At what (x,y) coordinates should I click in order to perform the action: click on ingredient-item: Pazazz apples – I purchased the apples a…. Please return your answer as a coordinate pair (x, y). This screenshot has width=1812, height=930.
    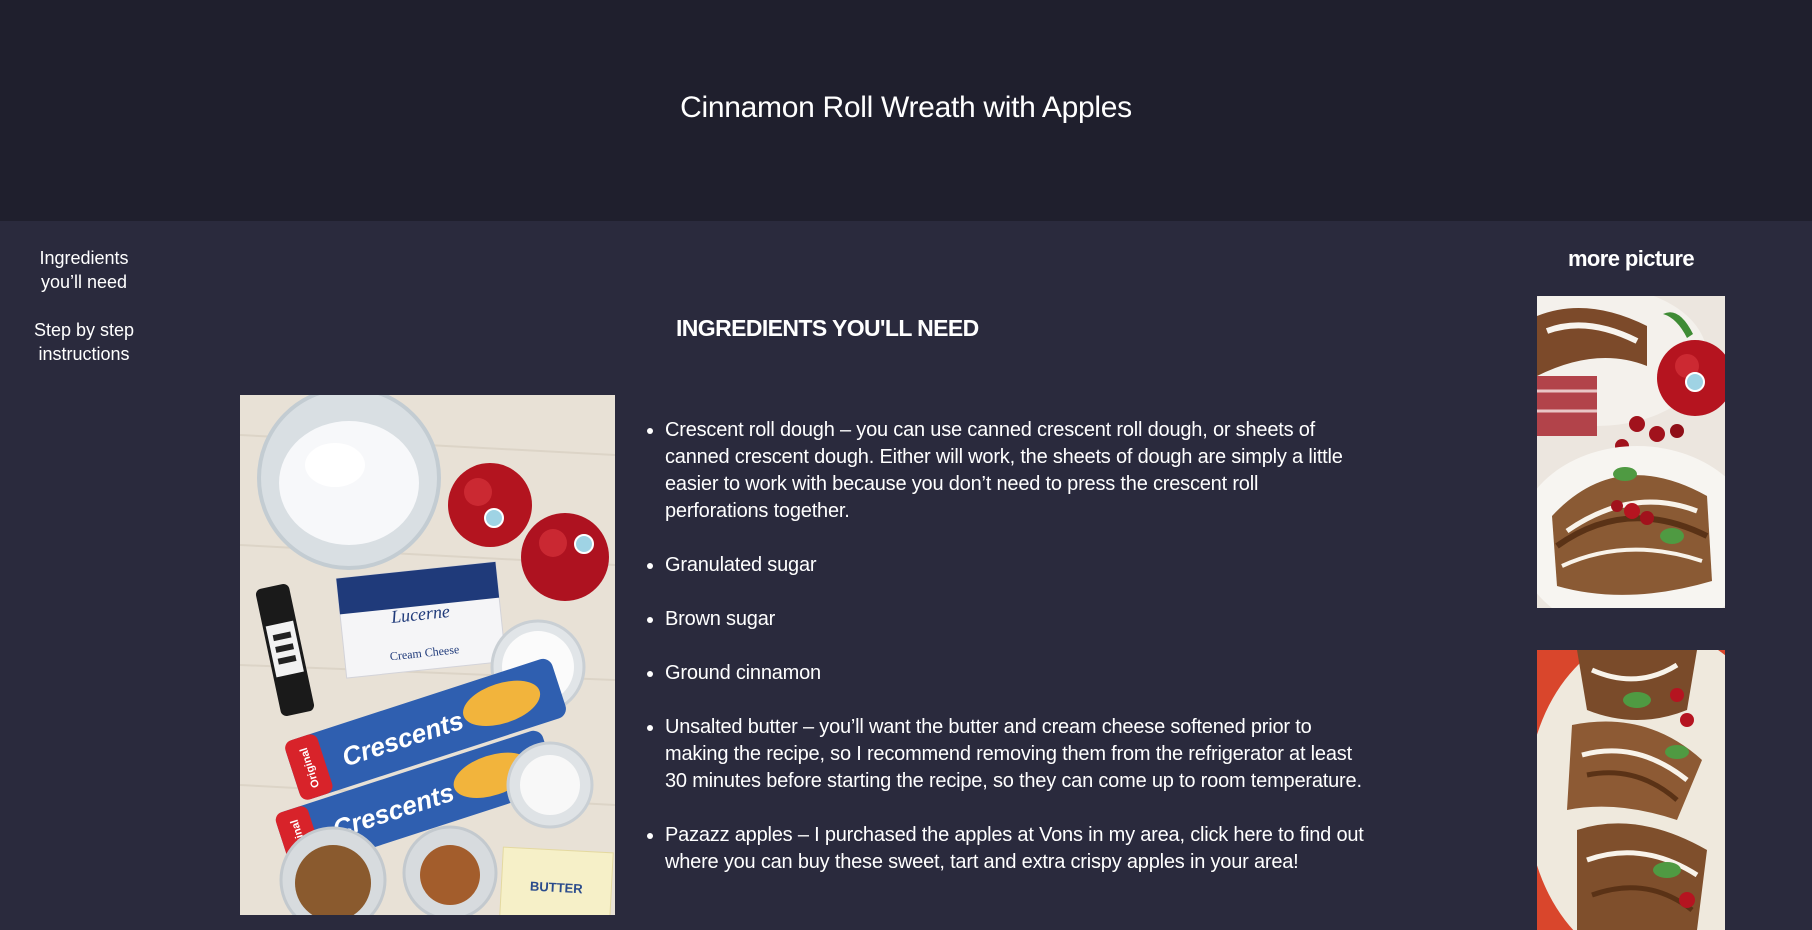
    Looking at the image, I should click on (1015, 849).